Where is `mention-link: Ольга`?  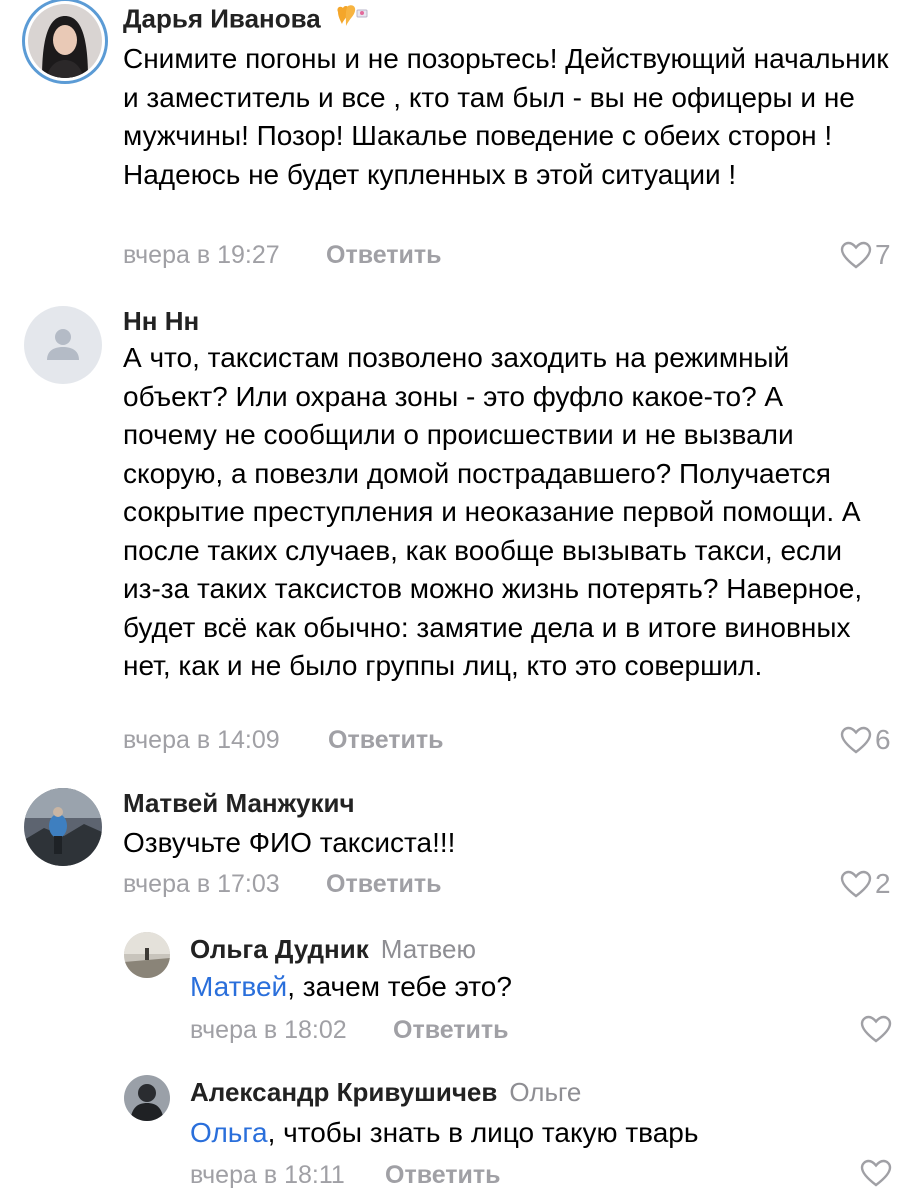
mention-link: Ольга is located at coordinates (229, 1132).